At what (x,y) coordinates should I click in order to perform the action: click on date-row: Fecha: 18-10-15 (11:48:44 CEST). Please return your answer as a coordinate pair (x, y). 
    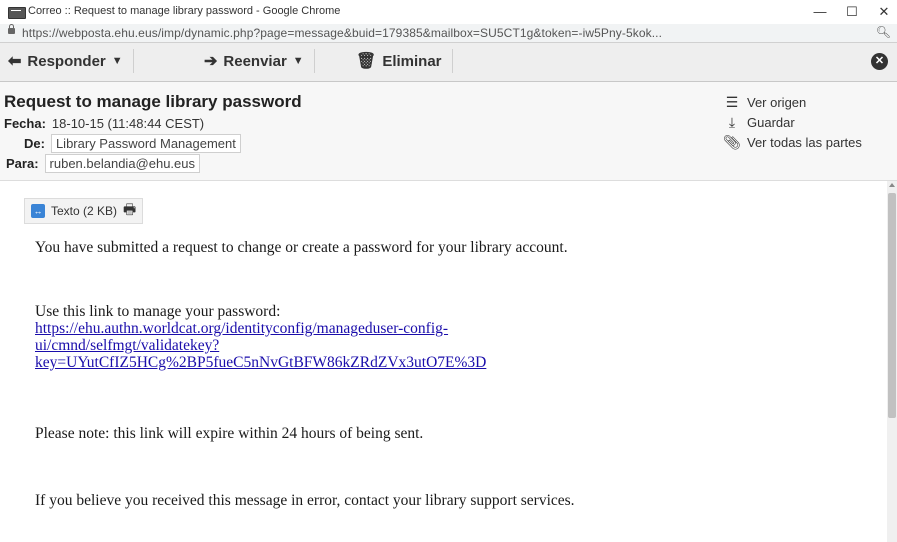
    Looking at the image, I should click on (104, 123).